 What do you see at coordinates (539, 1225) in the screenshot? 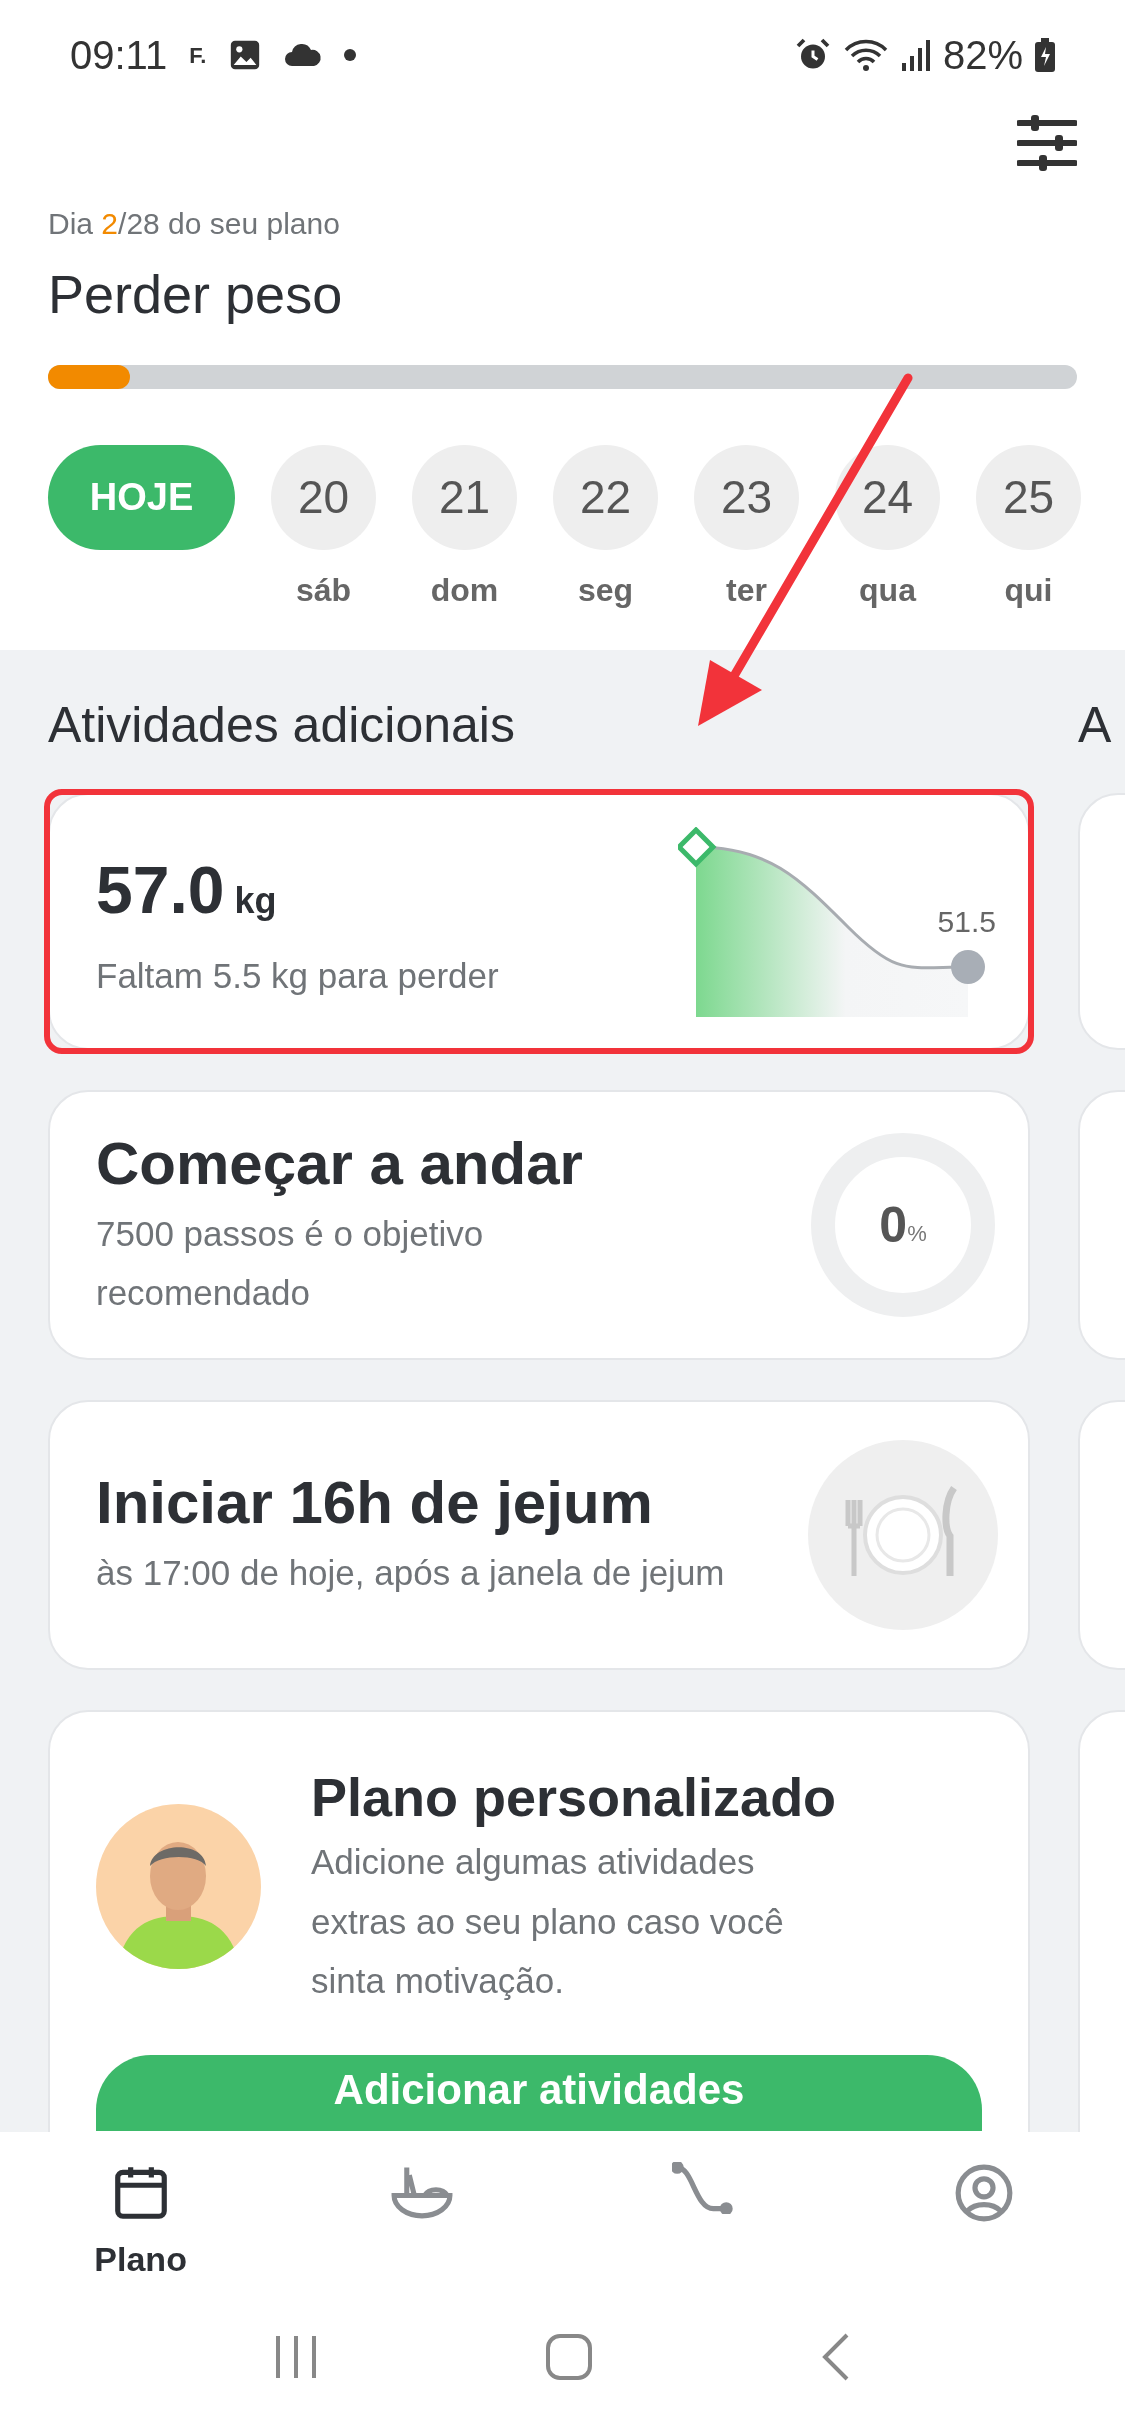
I see `walking-card: Começar a andar 7500 passos é o objetivo recomendado 0%` at bounding box center [539, 1225].